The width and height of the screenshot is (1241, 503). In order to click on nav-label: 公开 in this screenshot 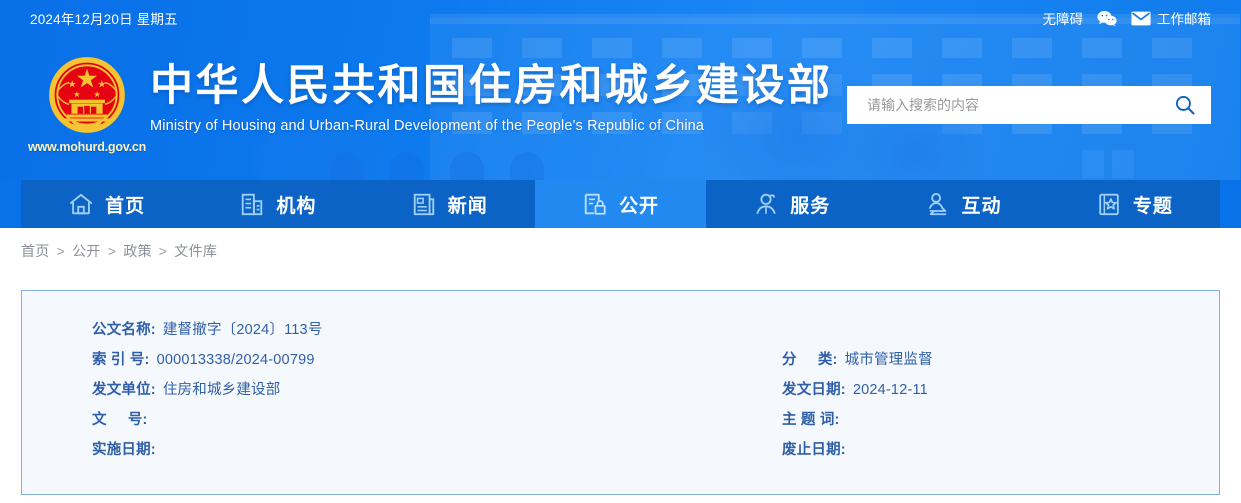, I will do `click(638, 206)`.